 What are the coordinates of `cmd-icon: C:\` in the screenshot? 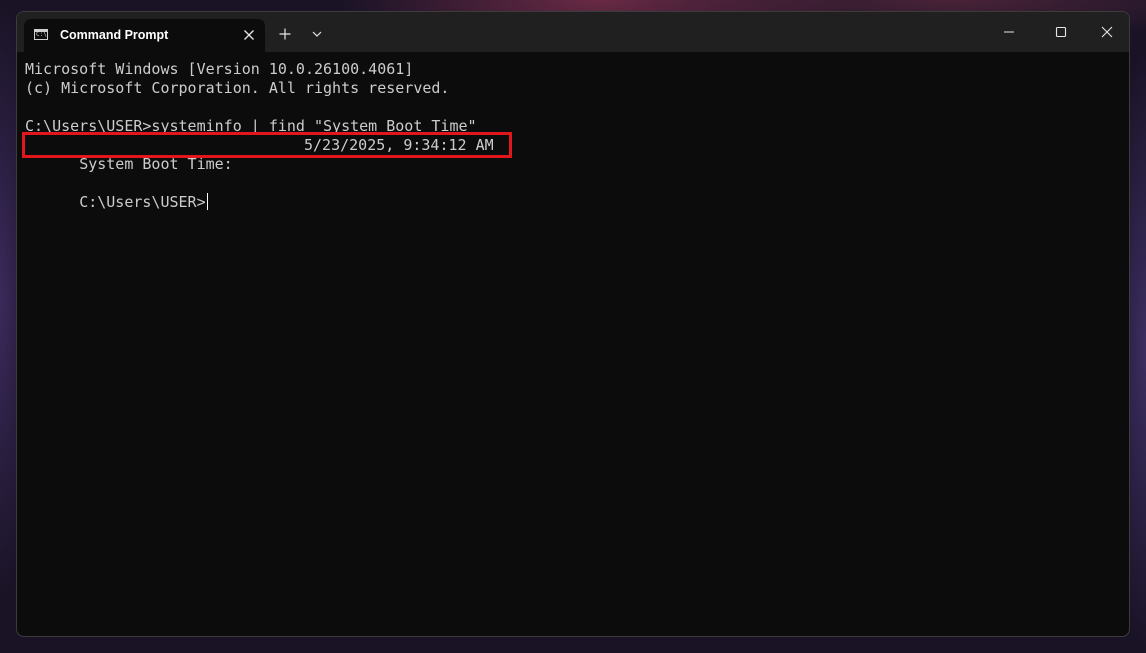 It's located at (41, 34).